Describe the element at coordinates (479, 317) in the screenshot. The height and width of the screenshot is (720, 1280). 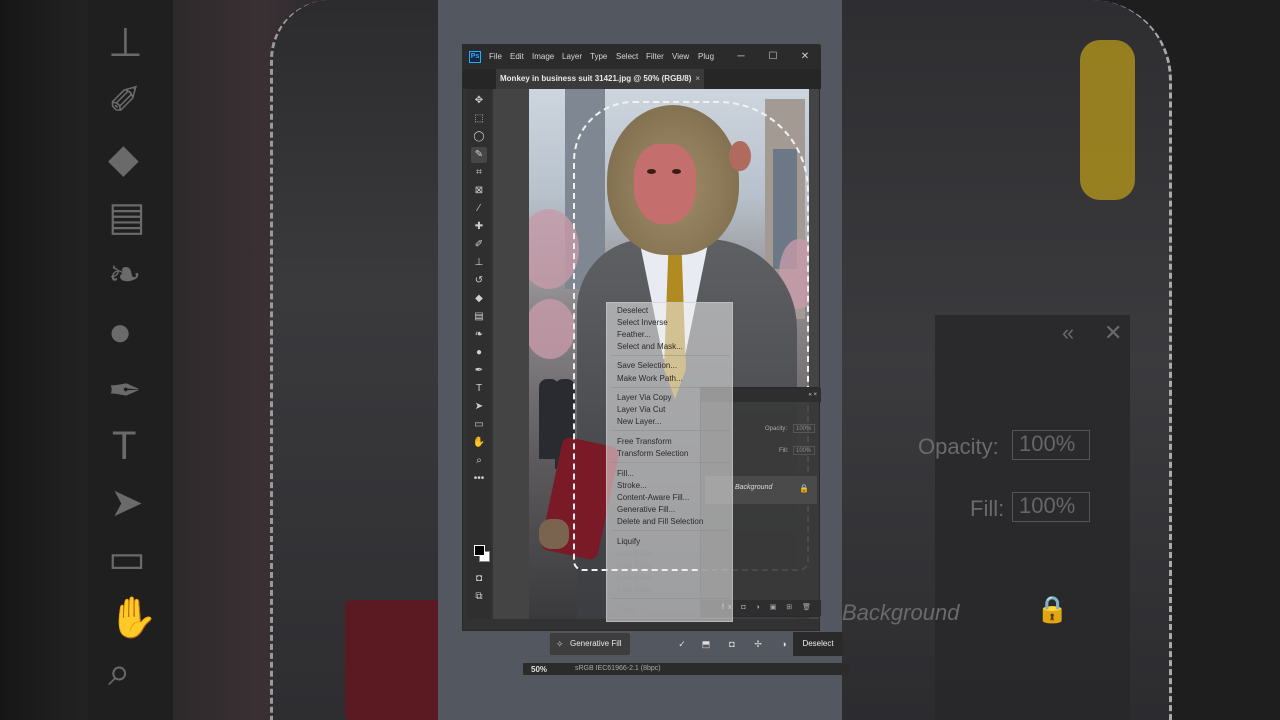
I see `gradient-tool-icon: ▤` at that location.